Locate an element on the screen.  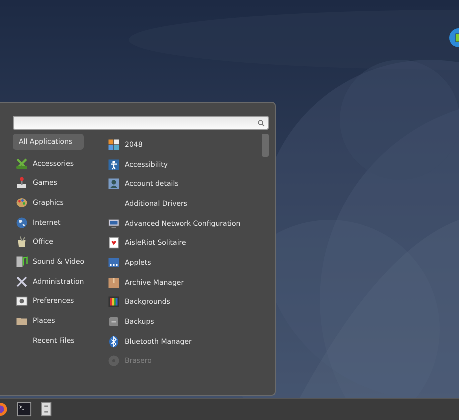
search-field is located at coordinates (141, 123).